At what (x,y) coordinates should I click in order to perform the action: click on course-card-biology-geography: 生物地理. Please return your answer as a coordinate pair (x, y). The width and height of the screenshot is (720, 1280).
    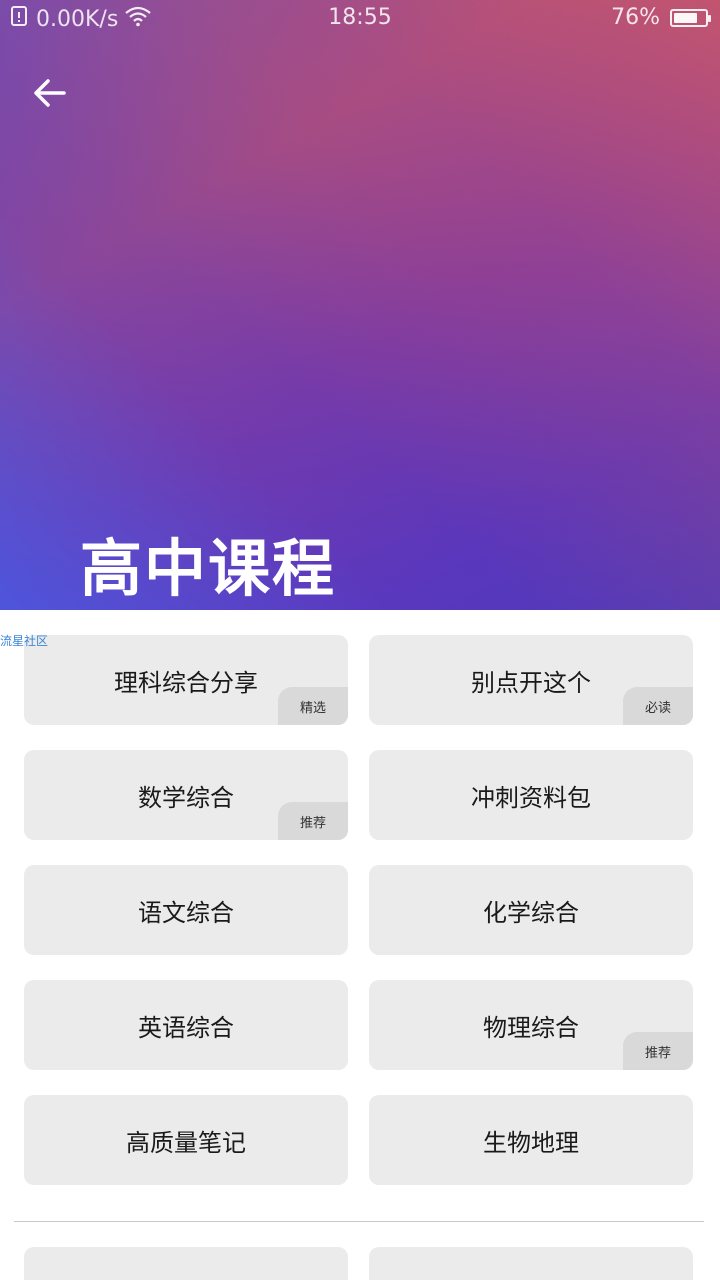
    Looking at the image, I should click on (531, 1140).